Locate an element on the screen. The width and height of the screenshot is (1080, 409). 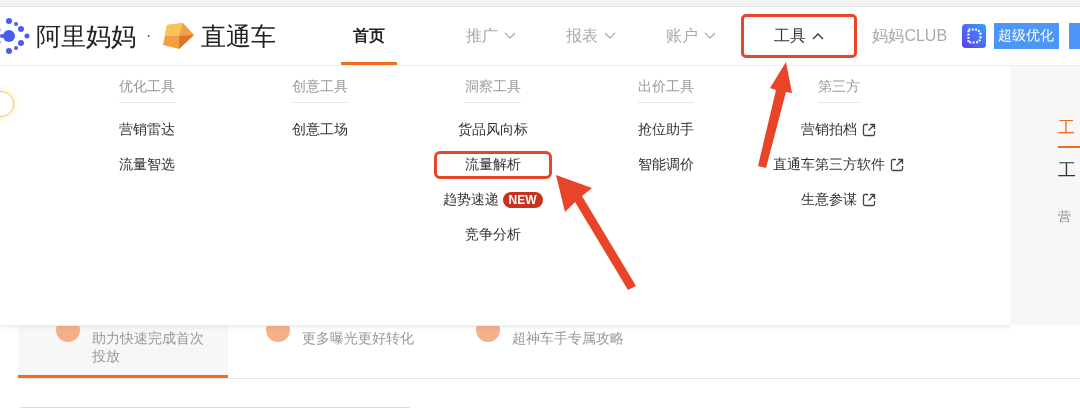
column-heading: 创意工具 is located at coordinates (319, 90).